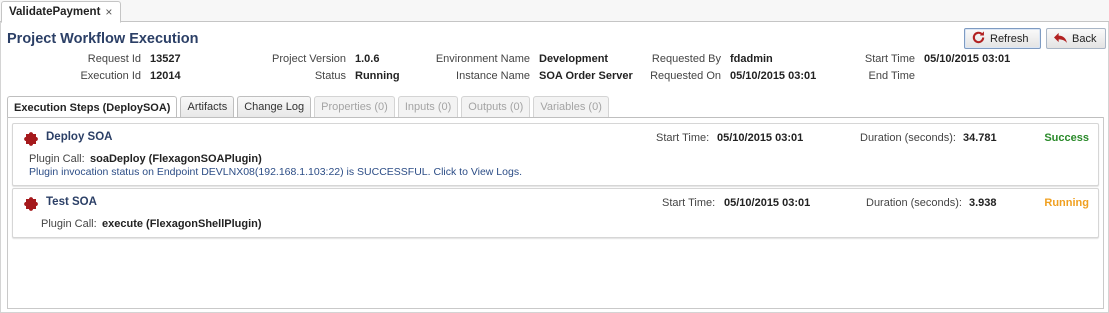 This screenshot has height=313, width=1109. Describe the element at coordinates (71, 202) in the screenshot. I see `step-name: Test SOA` at that location.